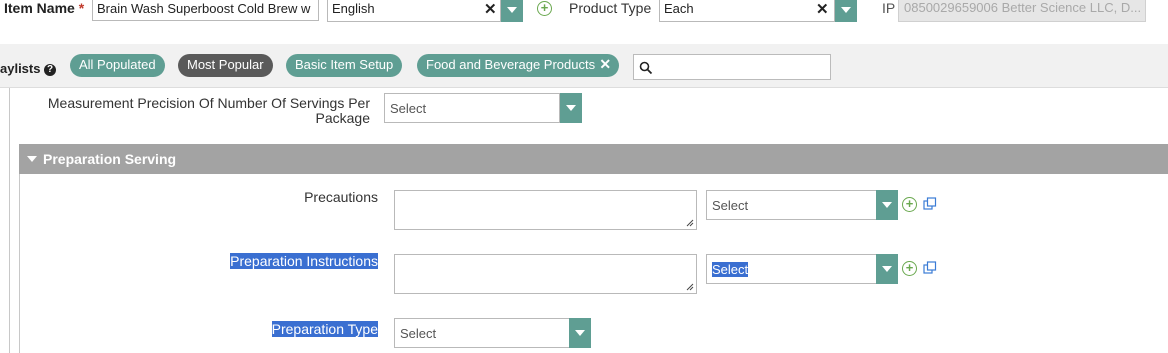  Describe the element at coordinates (511, 64) in the screenshot. I see `chip-label: Food and Beverage Products` at that location.